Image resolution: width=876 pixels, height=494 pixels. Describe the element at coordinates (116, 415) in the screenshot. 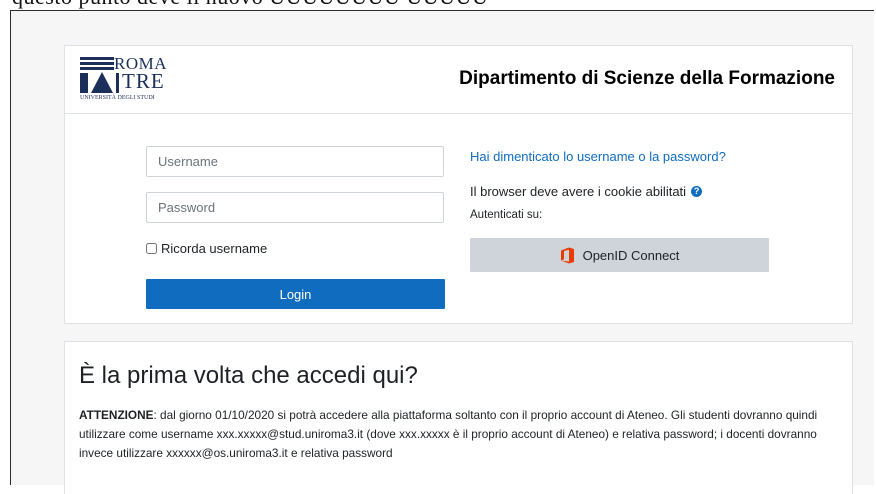

I see `notice-label: ATTENZIONE` at that location.